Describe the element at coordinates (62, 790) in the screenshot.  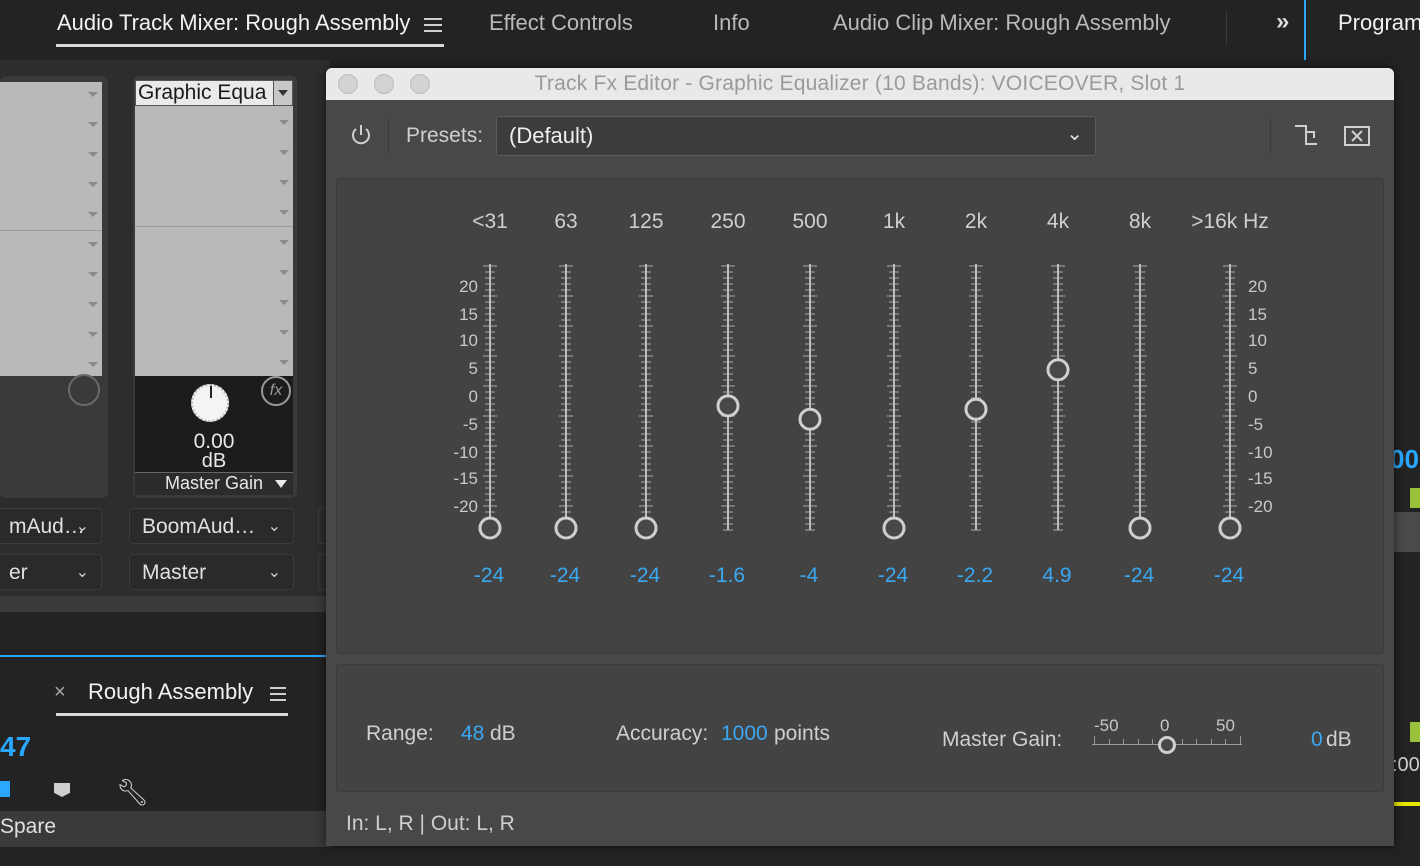
I see `marker-icon` at that location.